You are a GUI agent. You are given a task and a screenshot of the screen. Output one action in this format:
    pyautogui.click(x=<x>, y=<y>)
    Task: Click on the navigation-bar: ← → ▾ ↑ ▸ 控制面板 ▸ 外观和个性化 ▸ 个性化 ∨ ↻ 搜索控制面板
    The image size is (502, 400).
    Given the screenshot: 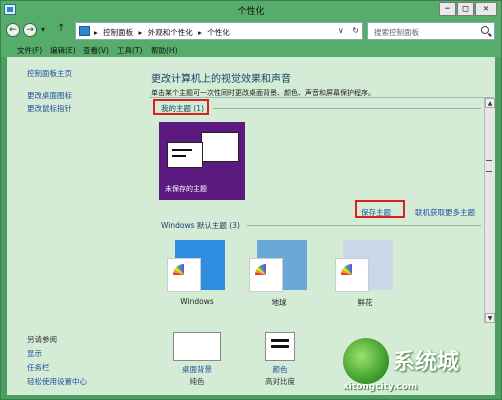 What is the action you would take?
    pyautogui.click(x=251, y=31)
    